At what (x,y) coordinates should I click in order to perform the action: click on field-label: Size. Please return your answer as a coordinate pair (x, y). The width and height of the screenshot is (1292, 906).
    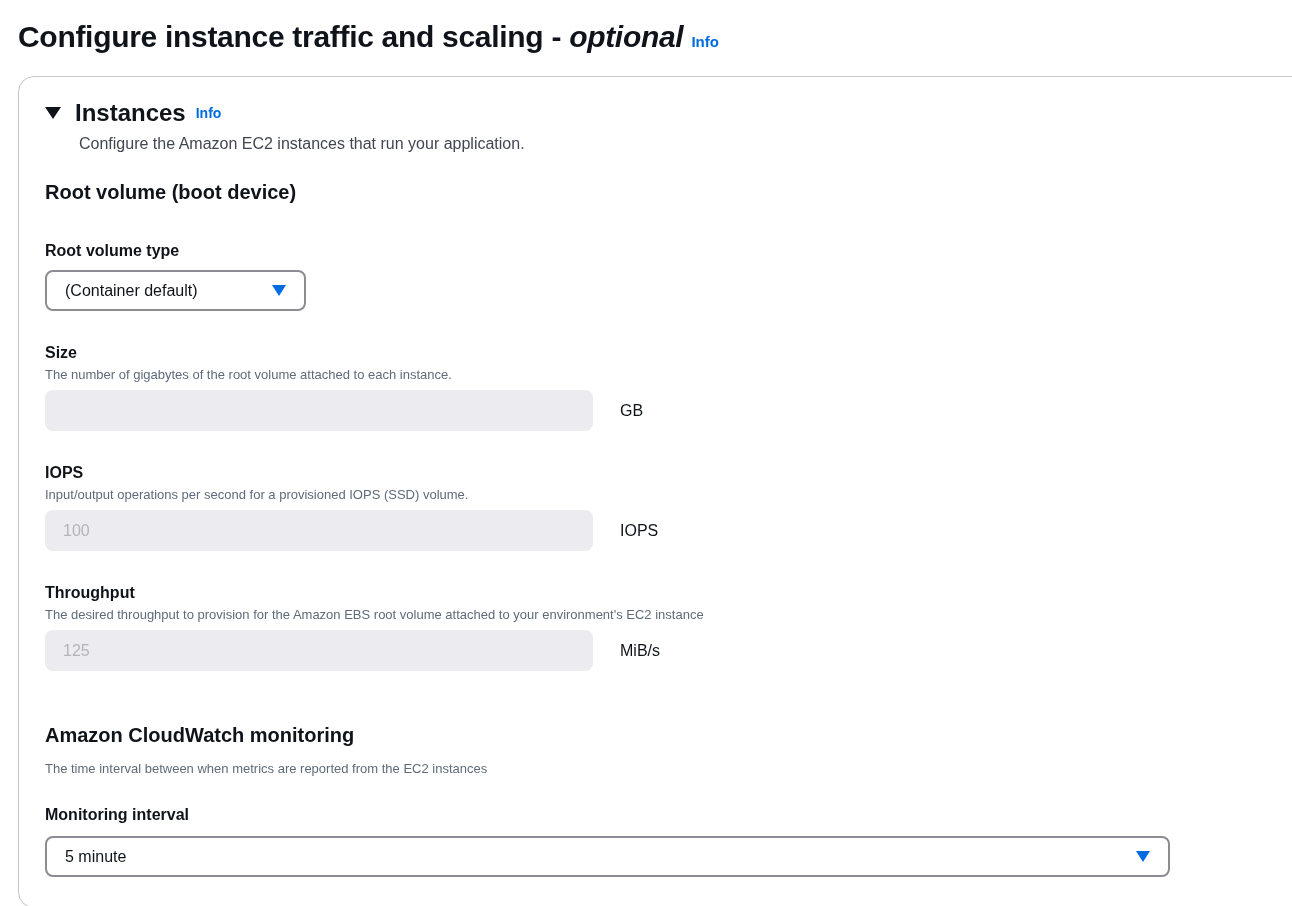
    Looking at the image, I should click on (61, 353).